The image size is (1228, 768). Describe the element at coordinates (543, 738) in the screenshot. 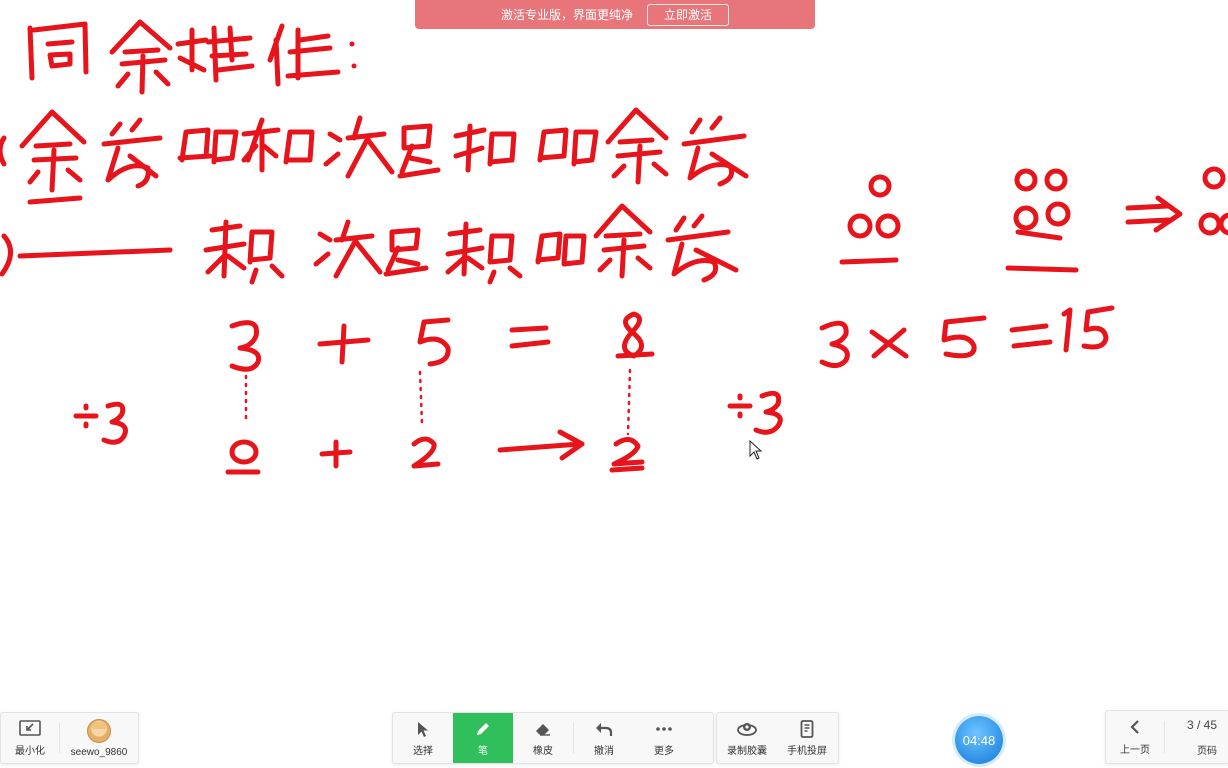

I see `eraser-tool-button: 橡皮` at that location.